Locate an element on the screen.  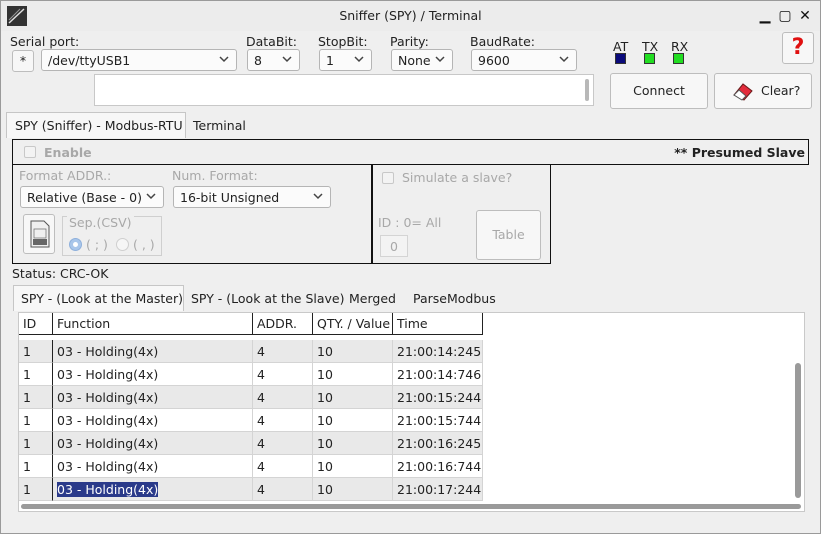
baudrate-select: 9600 is located at coordinates (524, 60).